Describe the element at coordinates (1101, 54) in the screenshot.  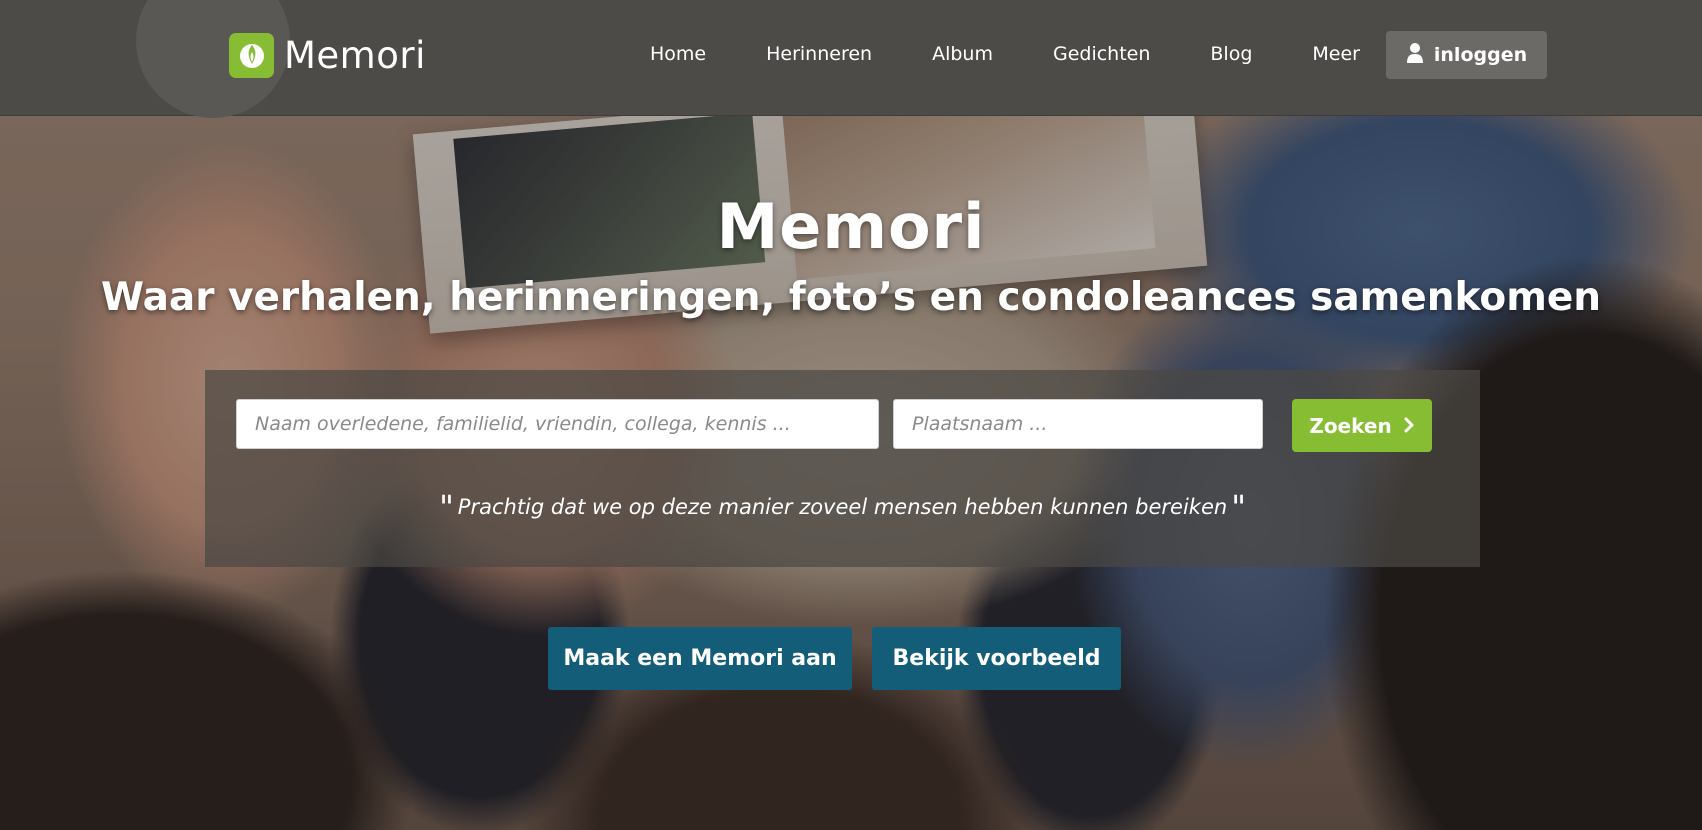
I see `nav-gedichten: Gedichten` at that location.